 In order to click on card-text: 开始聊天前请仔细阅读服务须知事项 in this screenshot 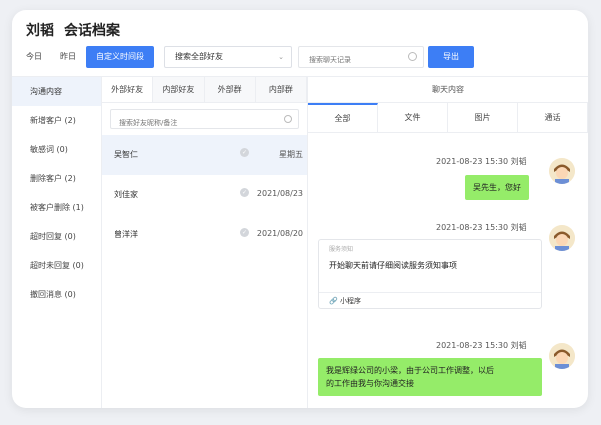, I will do `click(393, 265)`.